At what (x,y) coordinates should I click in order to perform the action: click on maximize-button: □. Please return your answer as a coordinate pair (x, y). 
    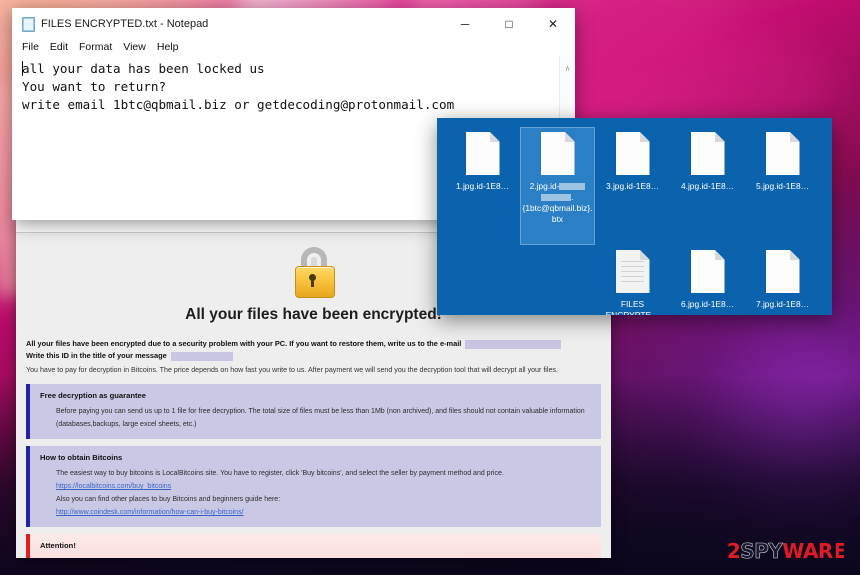
    Looking at the image, I should click on (509, 24).